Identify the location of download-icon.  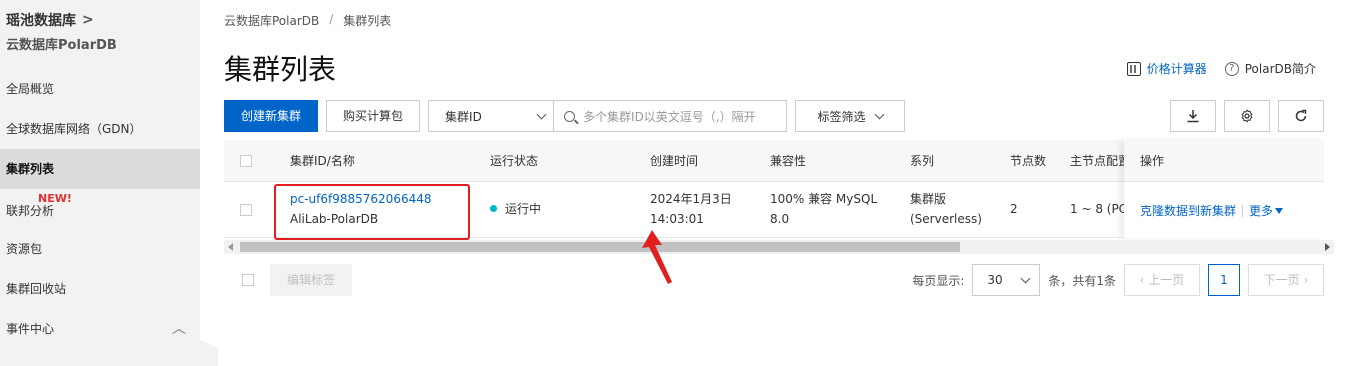
(1193, 116).